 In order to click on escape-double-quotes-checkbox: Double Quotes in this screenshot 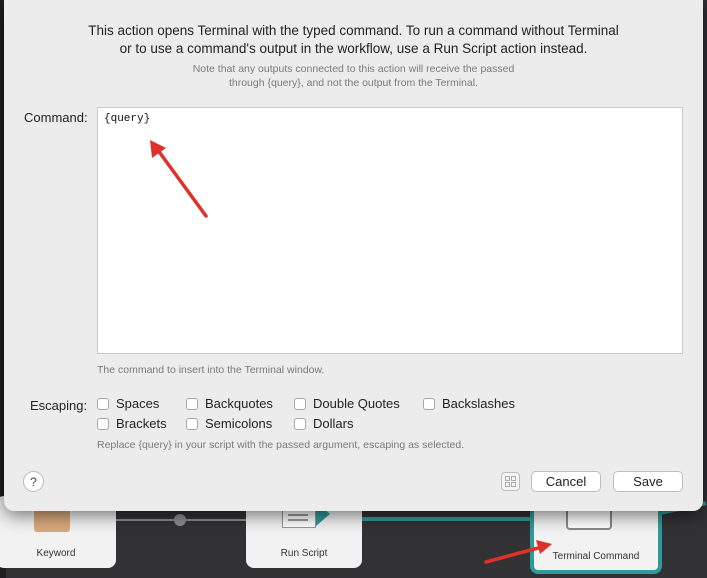, I will do `click(347, 403)`.